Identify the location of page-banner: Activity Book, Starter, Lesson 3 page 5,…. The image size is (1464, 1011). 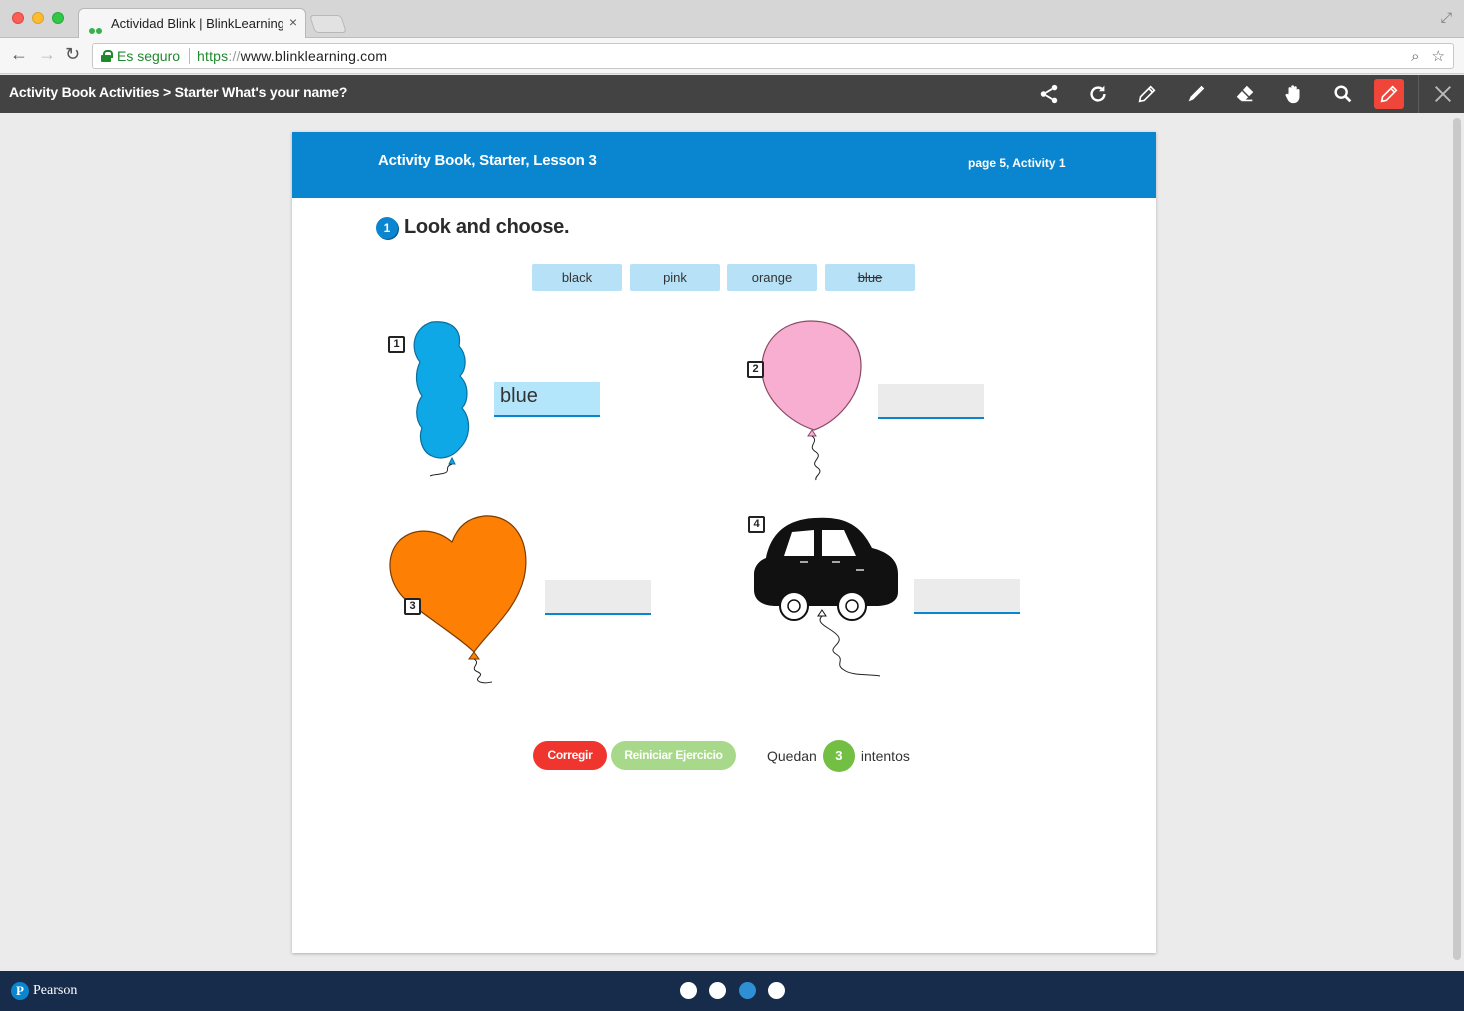
(724, 165).